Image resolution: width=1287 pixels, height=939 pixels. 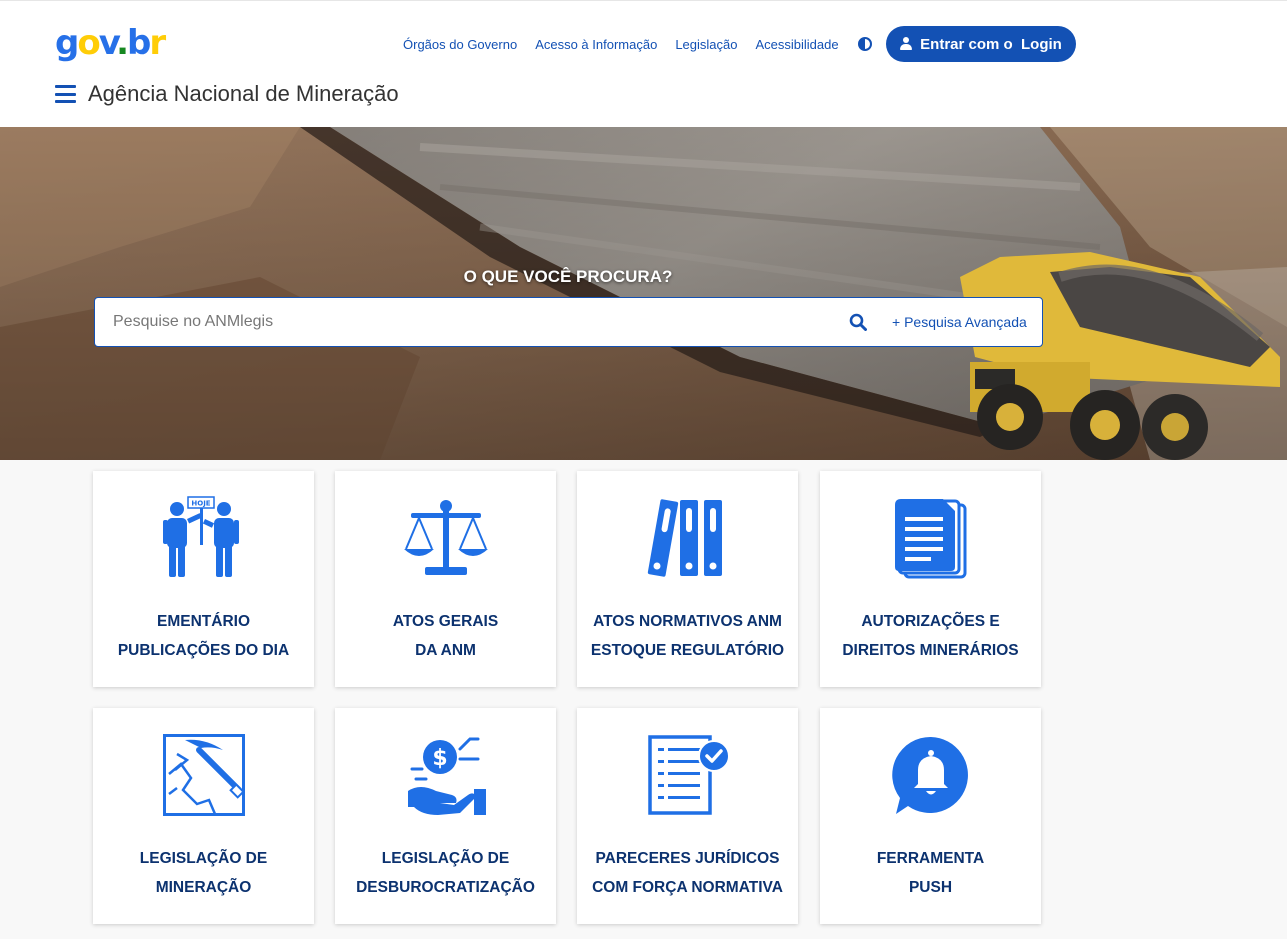 What do you see at coordinates (687, 887) in the screenshot?
I see `card-label-line2: COM FORÇA NORMATIVA` at bounding box center [687, 887].